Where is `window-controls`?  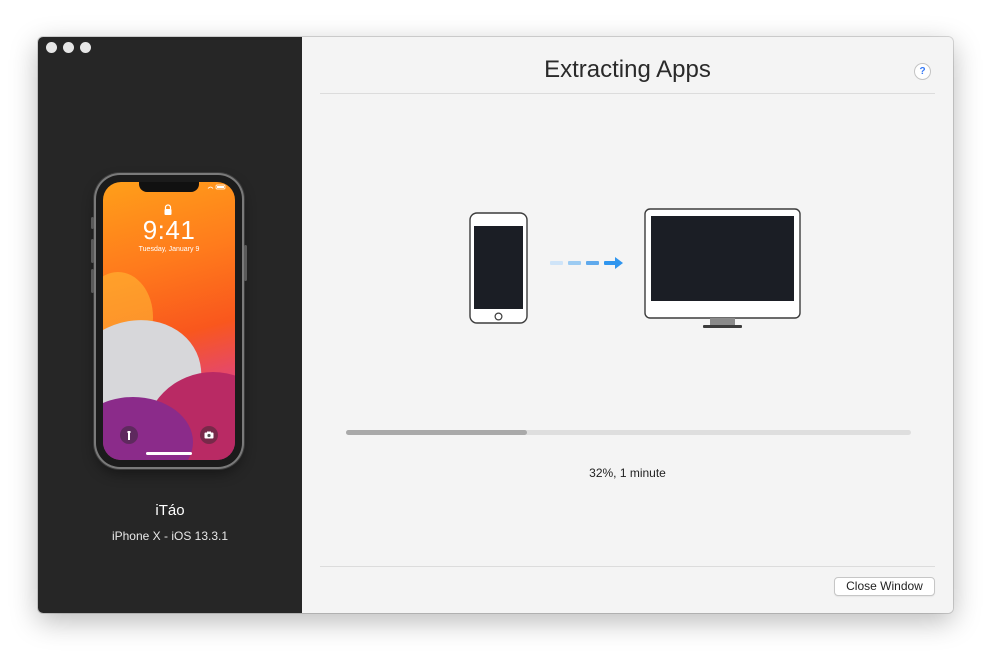
window-controls is located at coordinates (68, 47).